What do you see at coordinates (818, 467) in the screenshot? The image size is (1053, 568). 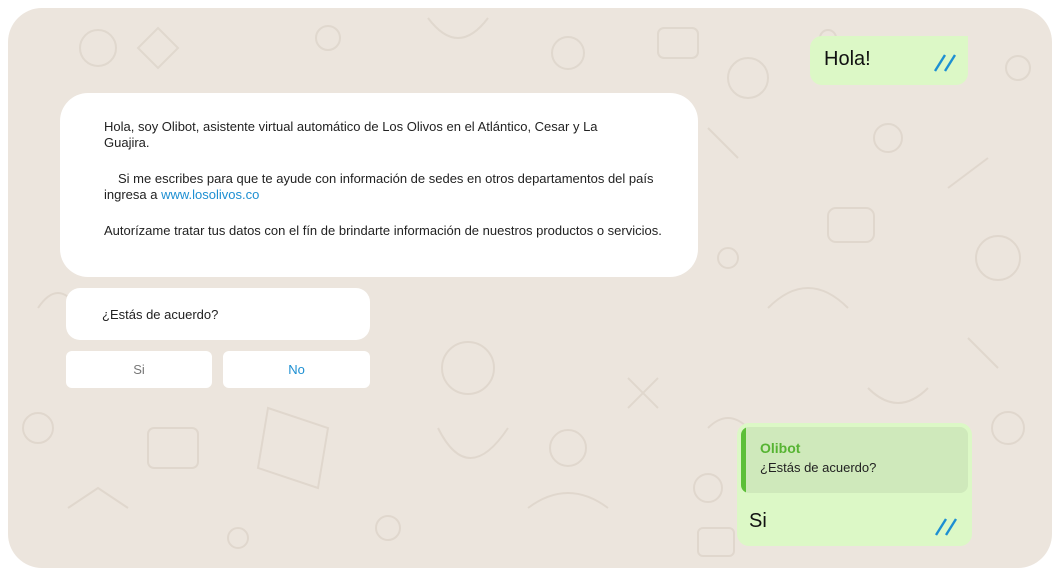 I see `quoted-text: ¿Estás de acuerdo?` at bounding box center [818, 467].